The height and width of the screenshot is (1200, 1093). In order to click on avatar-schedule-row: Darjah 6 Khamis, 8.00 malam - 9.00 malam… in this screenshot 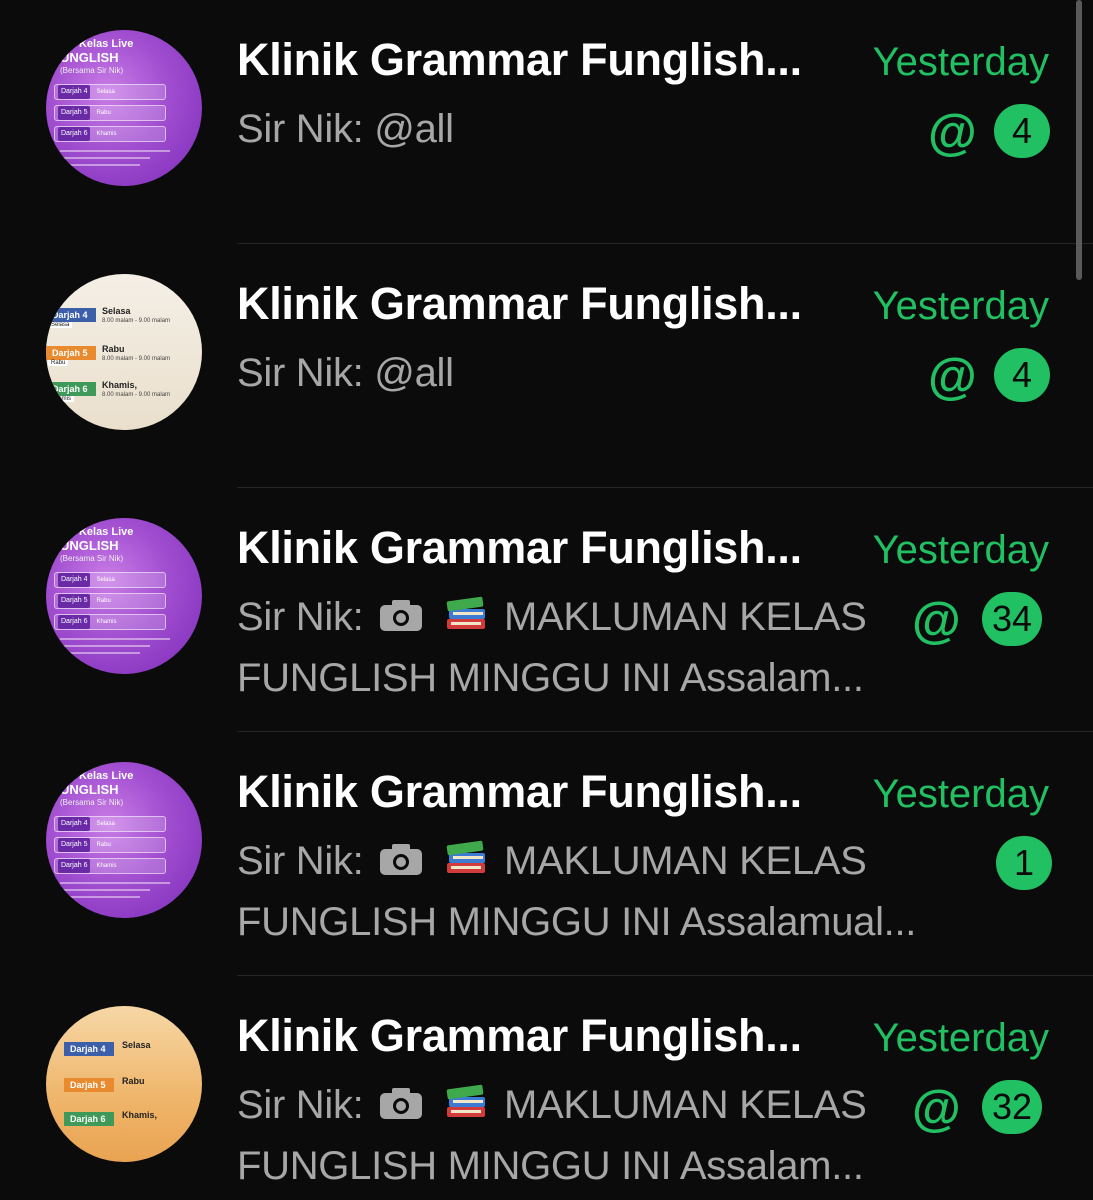, I will do `click(124, 392)`.